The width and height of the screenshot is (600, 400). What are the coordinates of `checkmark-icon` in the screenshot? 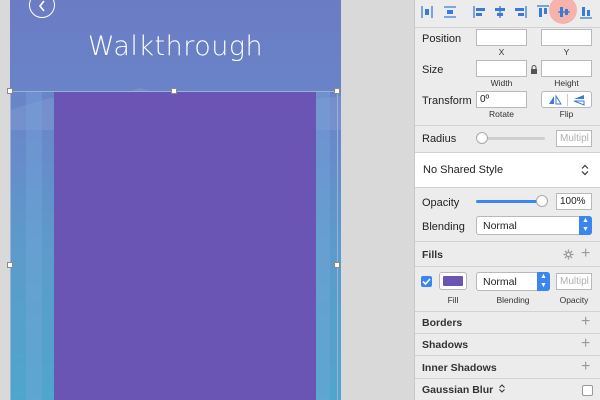 It's located at (426, 282).